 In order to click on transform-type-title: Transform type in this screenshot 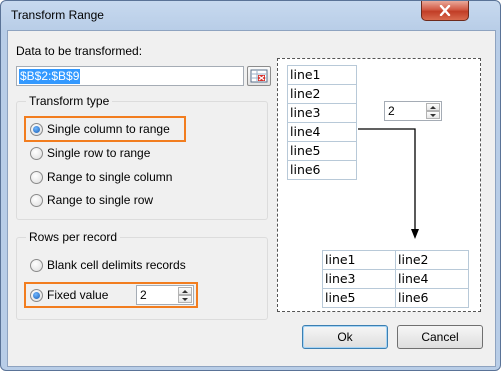, I will do `click(69, 101)`.